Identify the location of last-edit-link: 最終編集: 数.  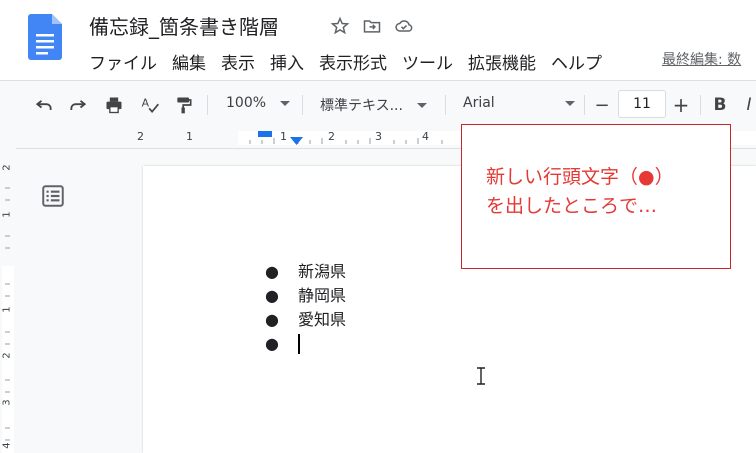
(701, 59).